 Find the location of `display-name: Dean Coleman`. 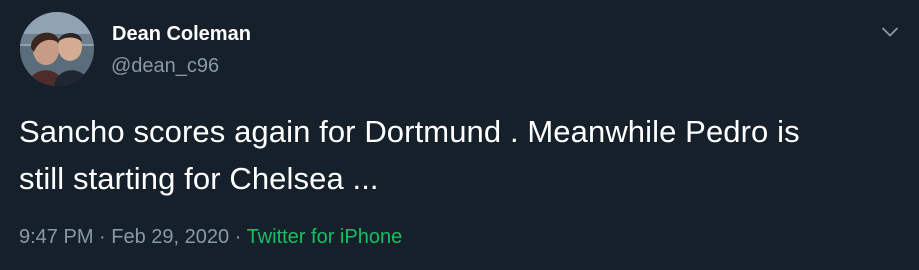

display-name: Dean Coleman is located at coordinates (181, 34).